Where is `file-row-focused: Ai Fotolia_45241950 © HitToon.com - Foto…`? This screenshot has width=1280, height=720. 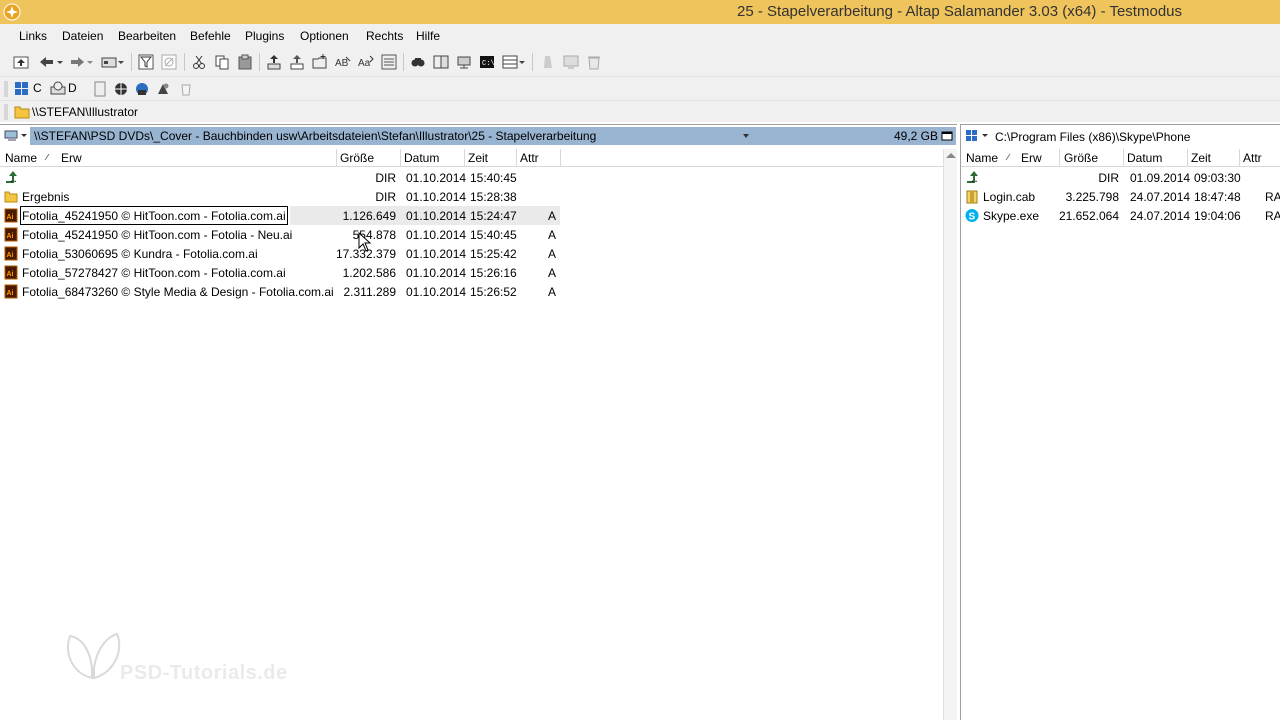
file-row-focused: Ai Fotolia_45241950 © HitToon.com - Foto… is located at coordinates (471, 215).